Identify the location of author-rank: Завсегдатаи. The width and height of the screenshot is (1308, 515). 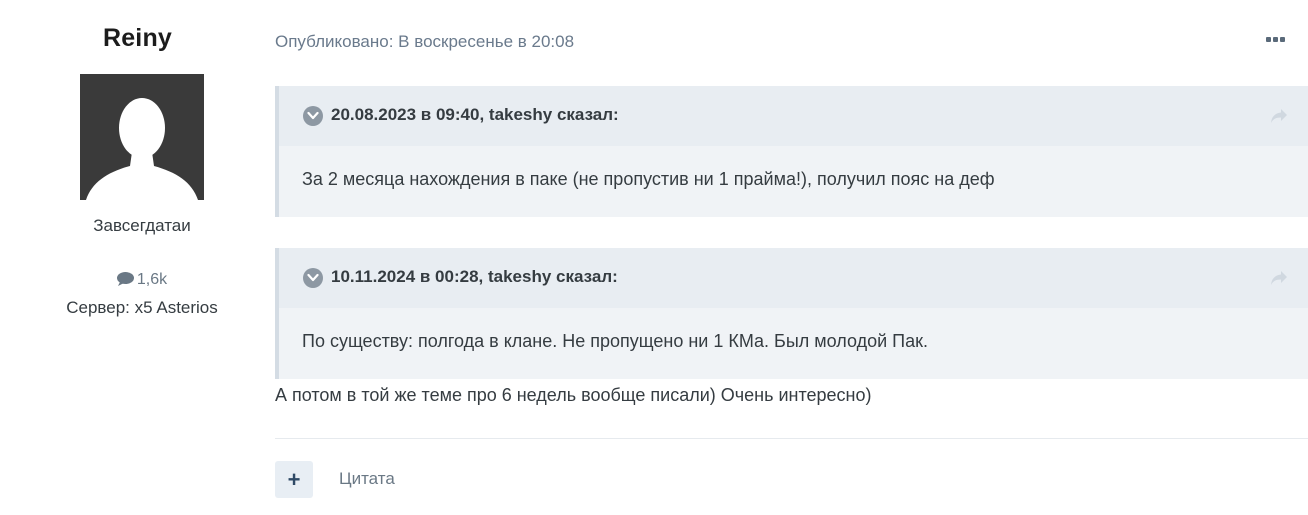
(142, 225).